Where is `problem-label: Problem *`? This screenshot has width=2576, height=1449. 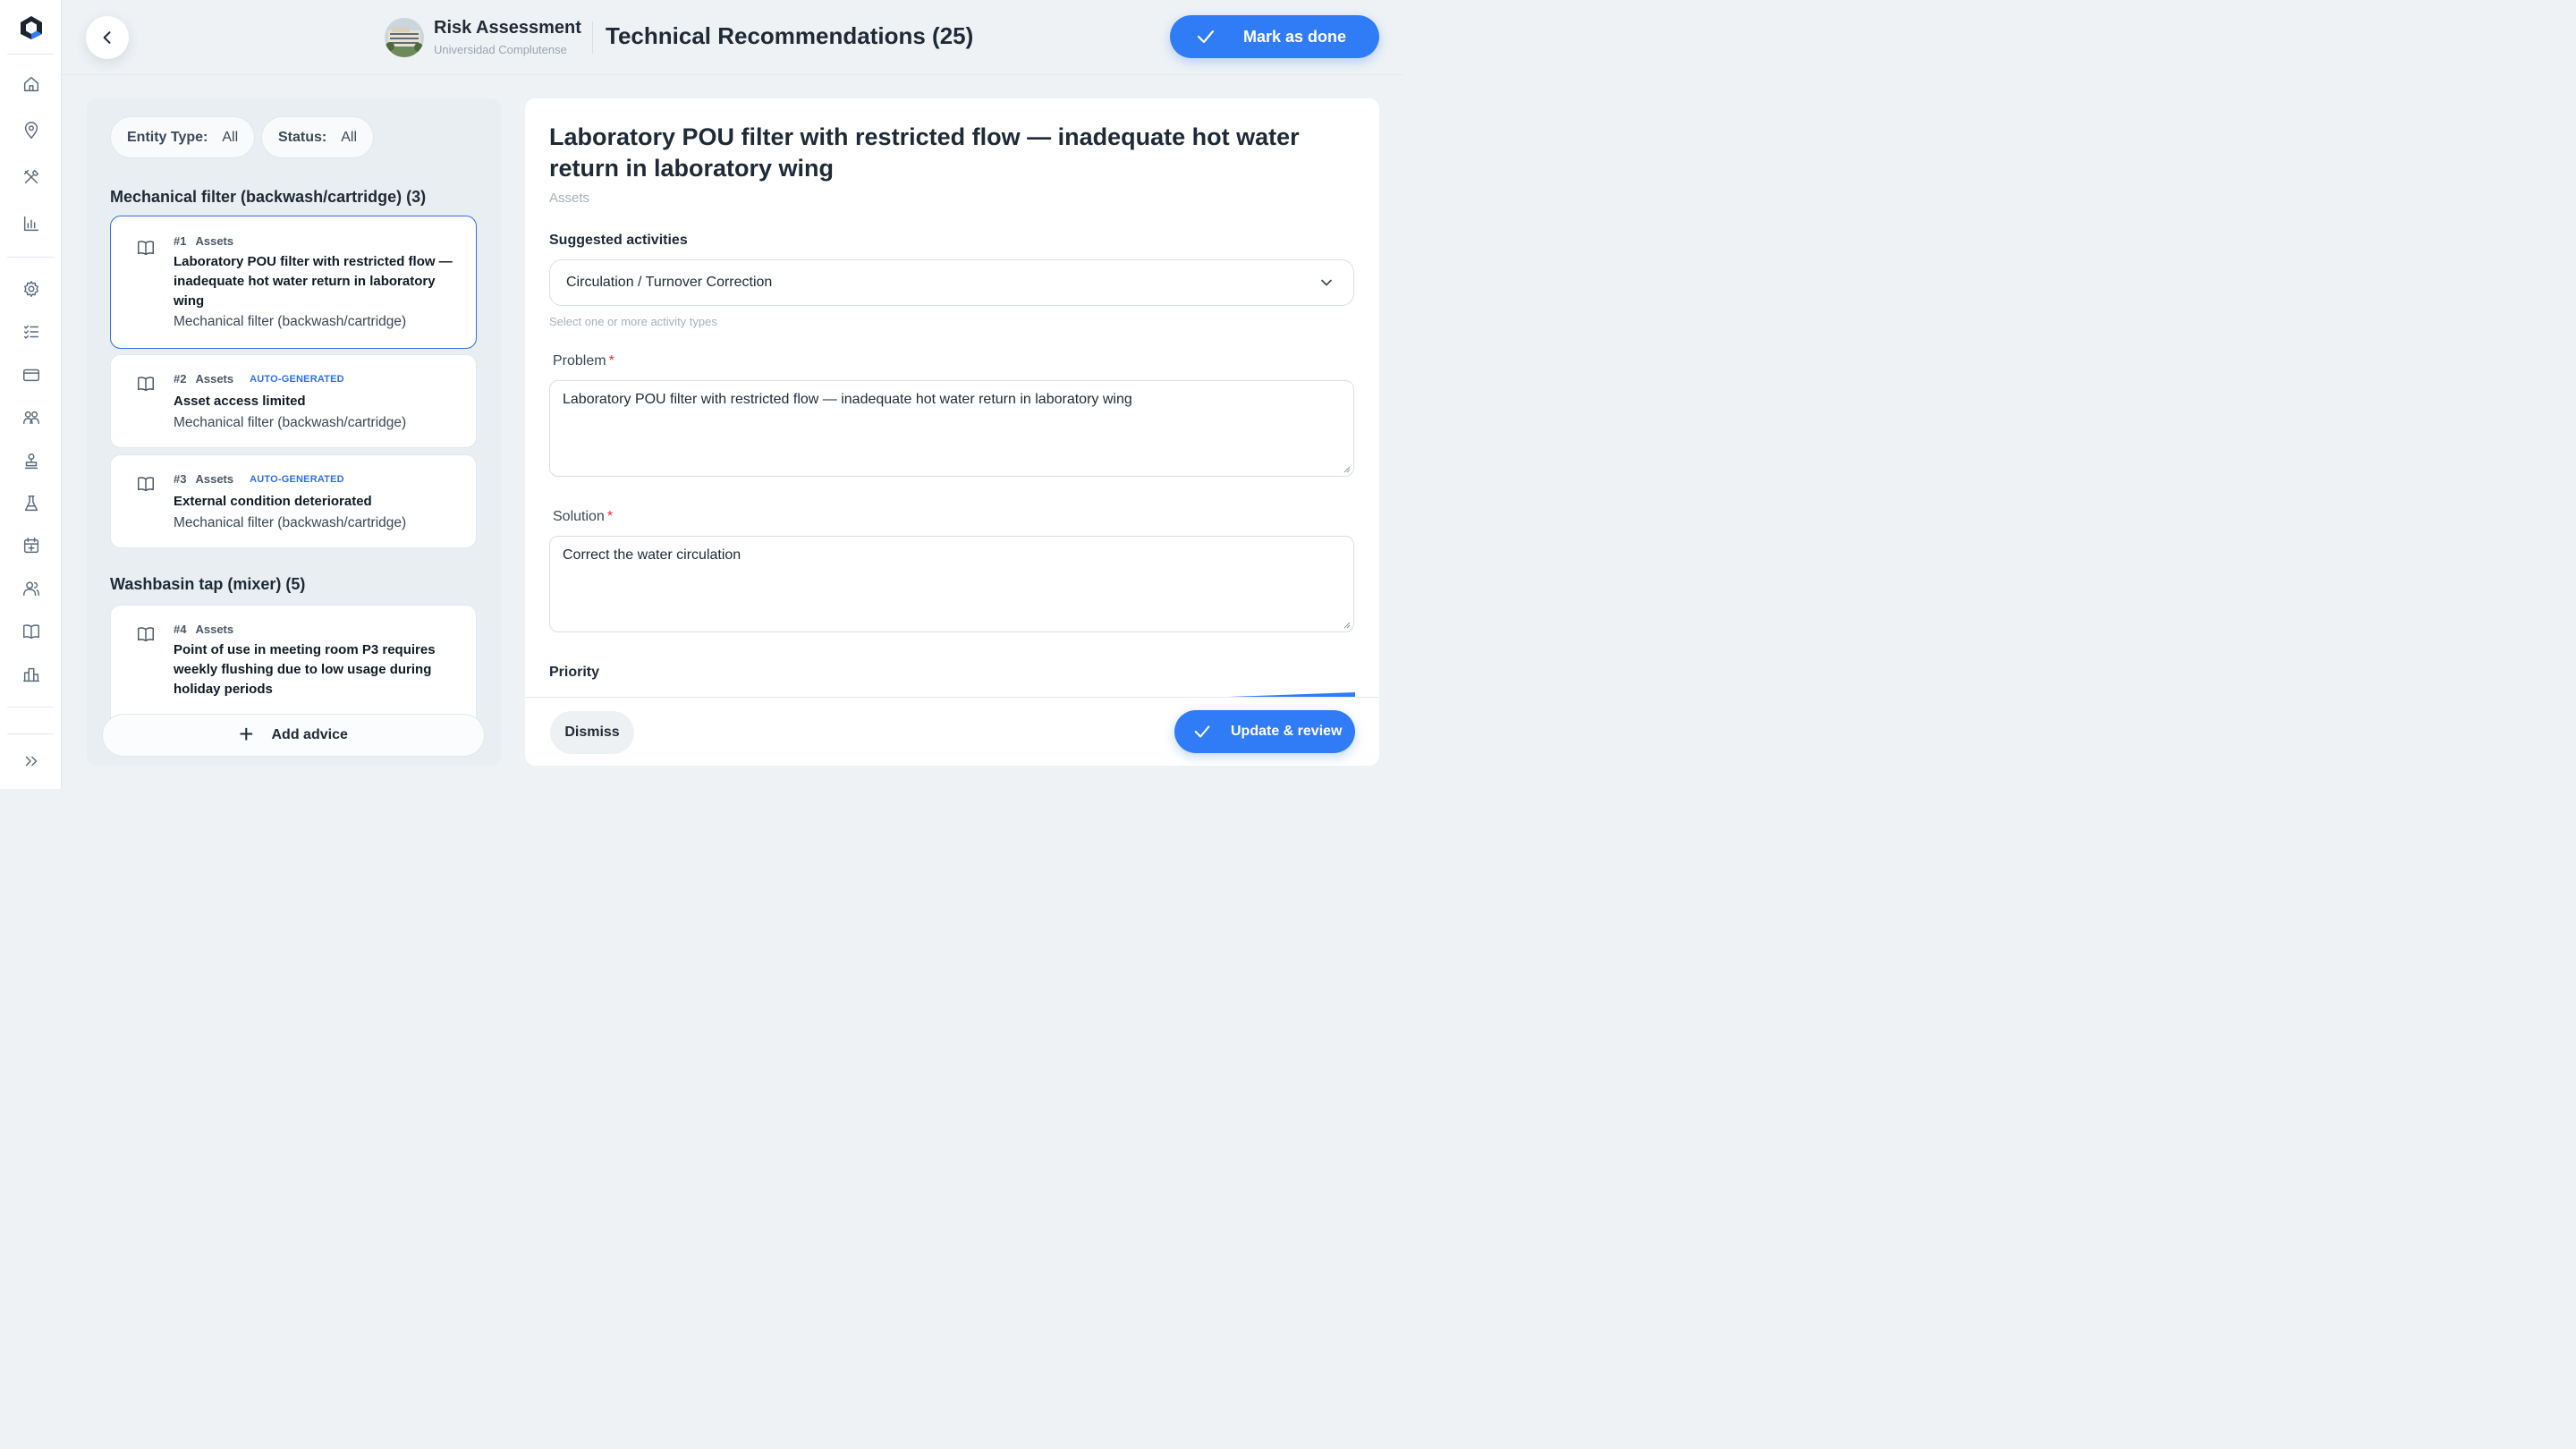 problem-label: Problem * is located at coordinates (583, 361).